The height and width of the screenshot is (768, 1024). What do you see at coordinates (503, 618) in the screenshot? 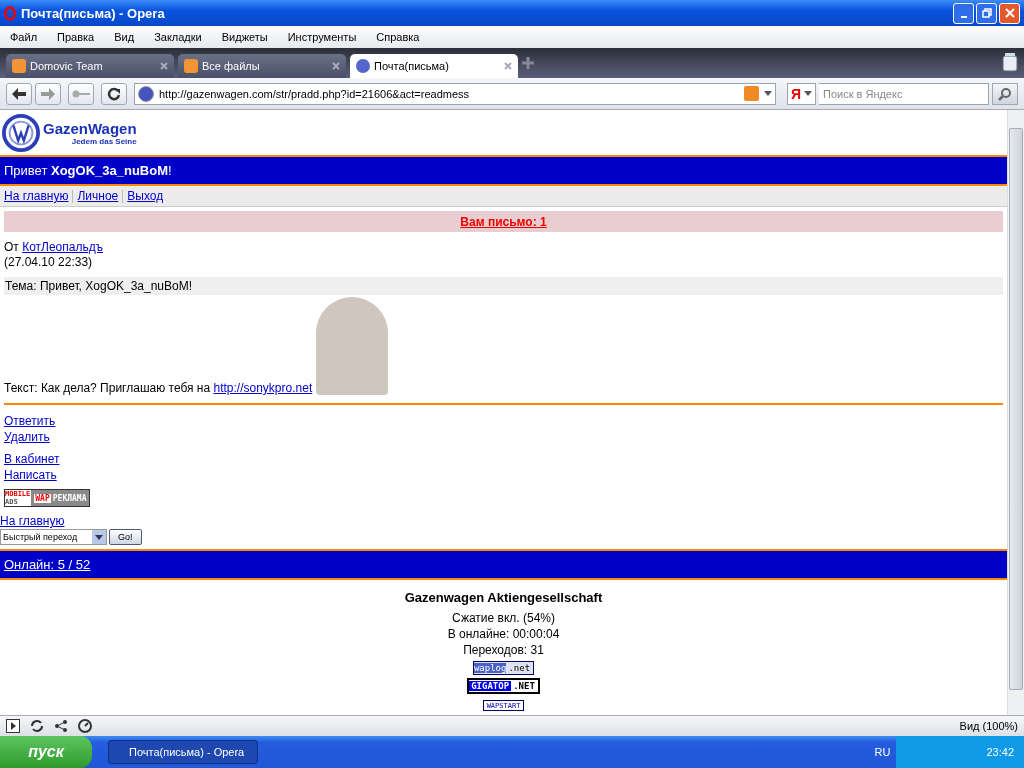
I see `stats-text: Сжатие вкл. (54%)` at bounding box center [503, 618].